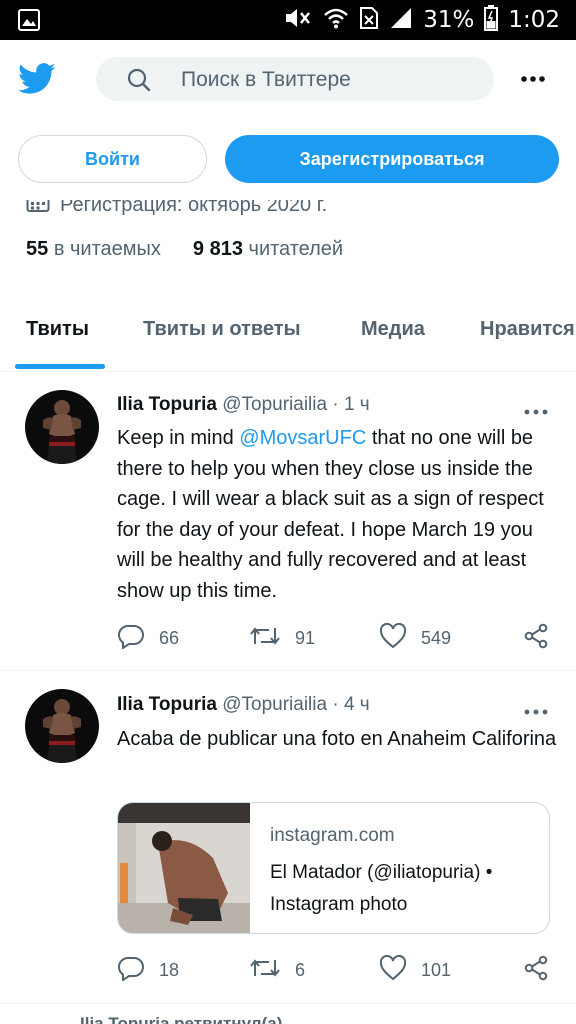 The width and height of the screenshot is (576, 1024). Describe the element at coordinates (350, 404) in the screenshot. I see `tweet-time: · 1 ч` at that location.